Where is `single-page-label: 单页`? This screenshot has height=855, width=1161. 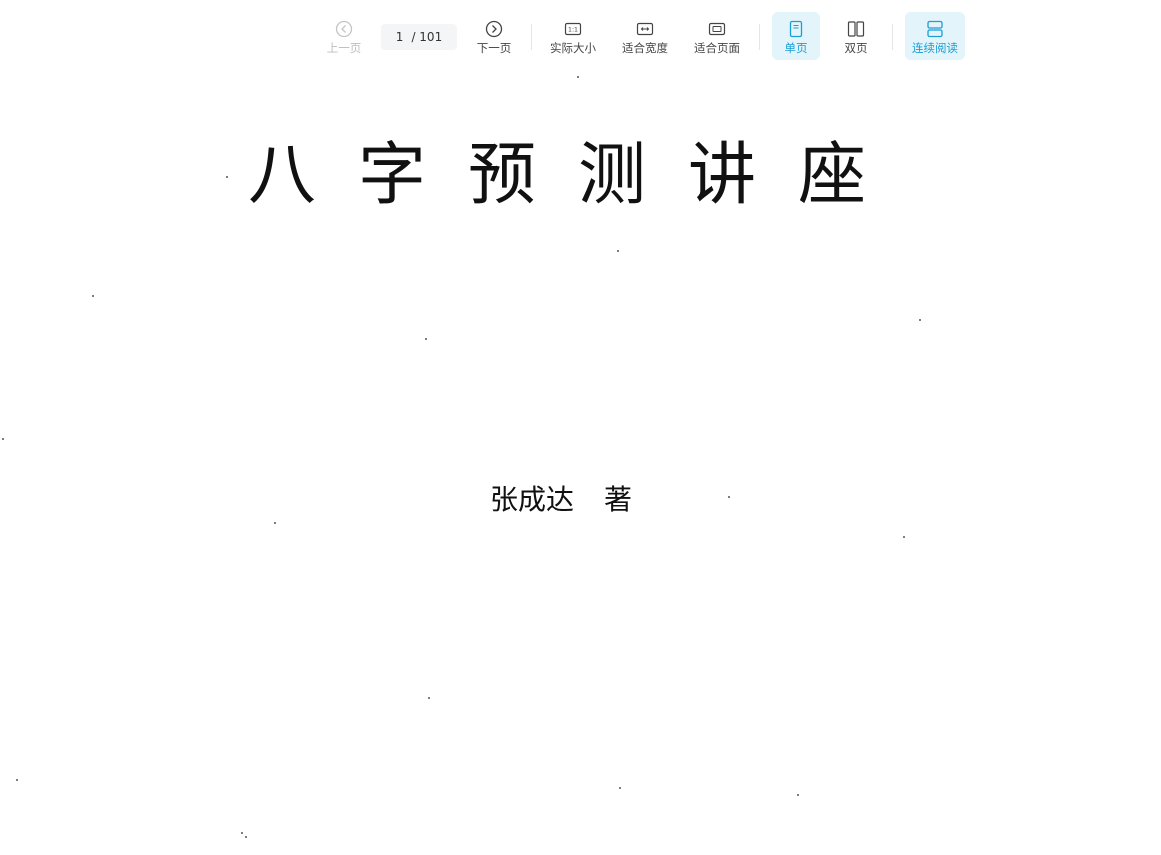
single-page-label: 单页 is located at coordinates (796, 48).